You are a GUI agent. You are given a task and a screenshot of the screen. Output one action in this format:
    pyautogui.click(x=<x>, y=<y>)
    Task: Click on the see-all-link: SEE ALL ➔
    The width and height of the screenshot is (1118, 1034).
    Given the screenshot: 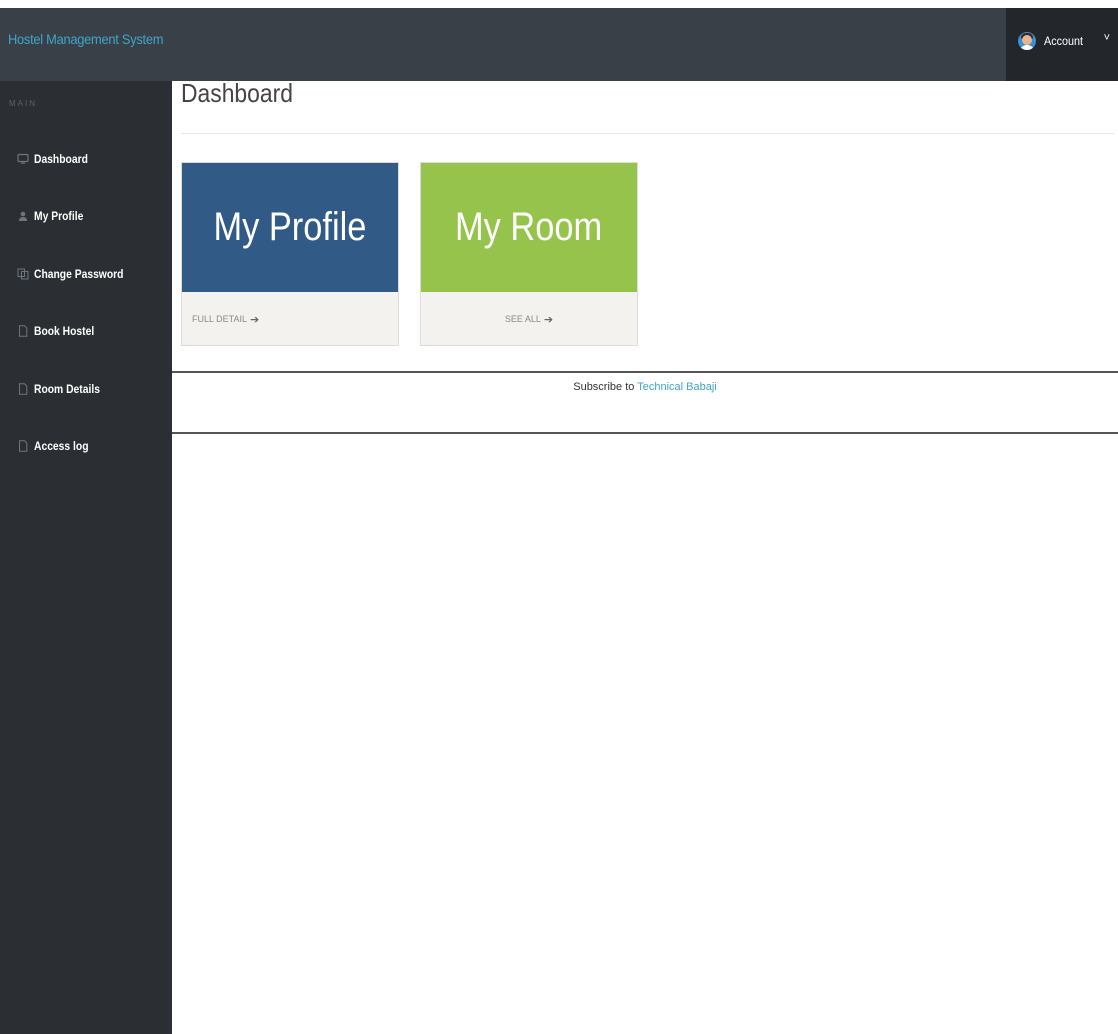 What is the action you would take?
    pyautogui.click(x=529, y=319)
    